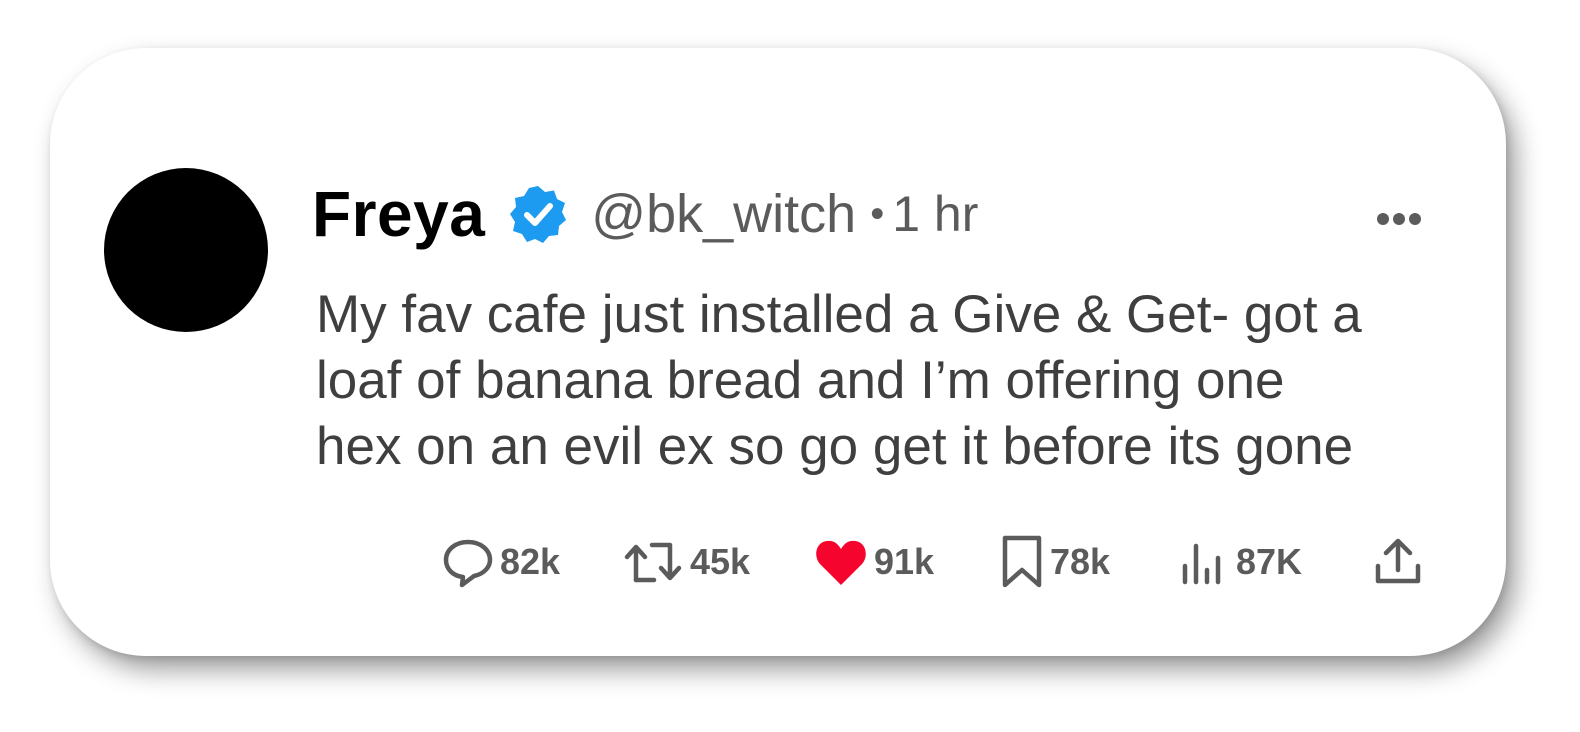 The image size is (1580, 732). I want to click on post-header: Freya @bk_witch • 1 hr, so click(645, 214).